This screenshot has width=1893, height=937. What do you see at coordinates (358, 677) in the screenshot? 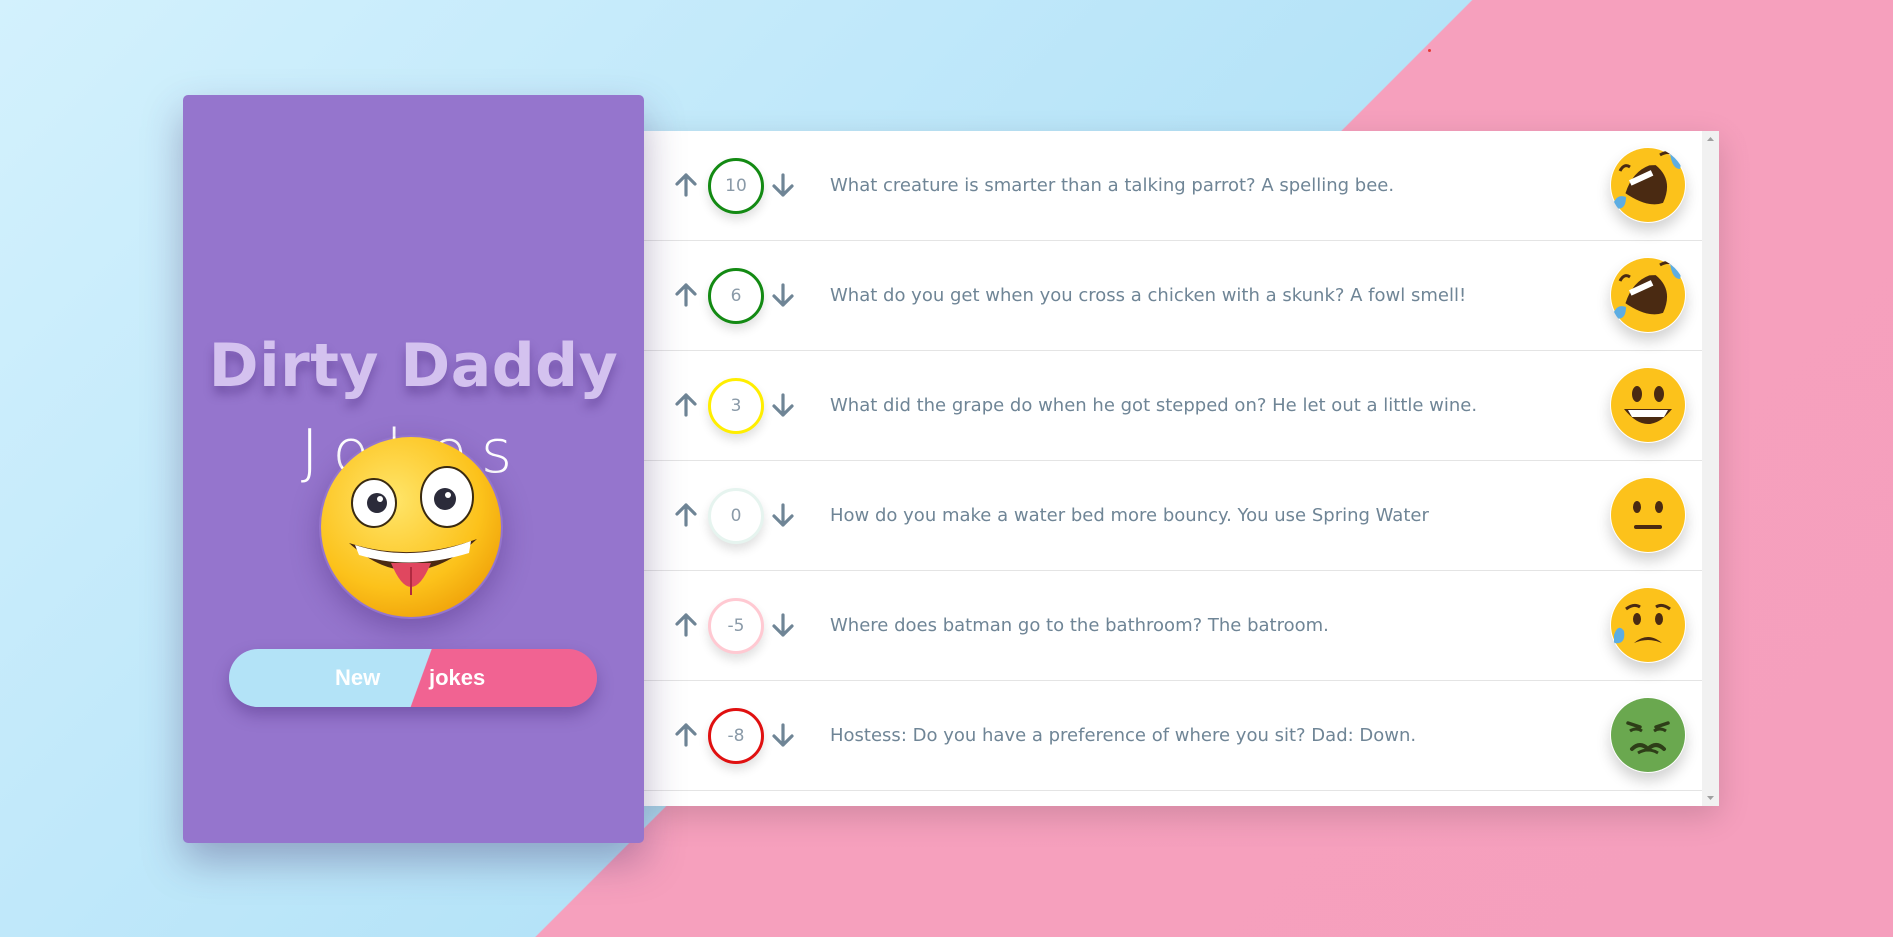
I see `new-jokes-label-new: New` at bounding box center [358, 677].